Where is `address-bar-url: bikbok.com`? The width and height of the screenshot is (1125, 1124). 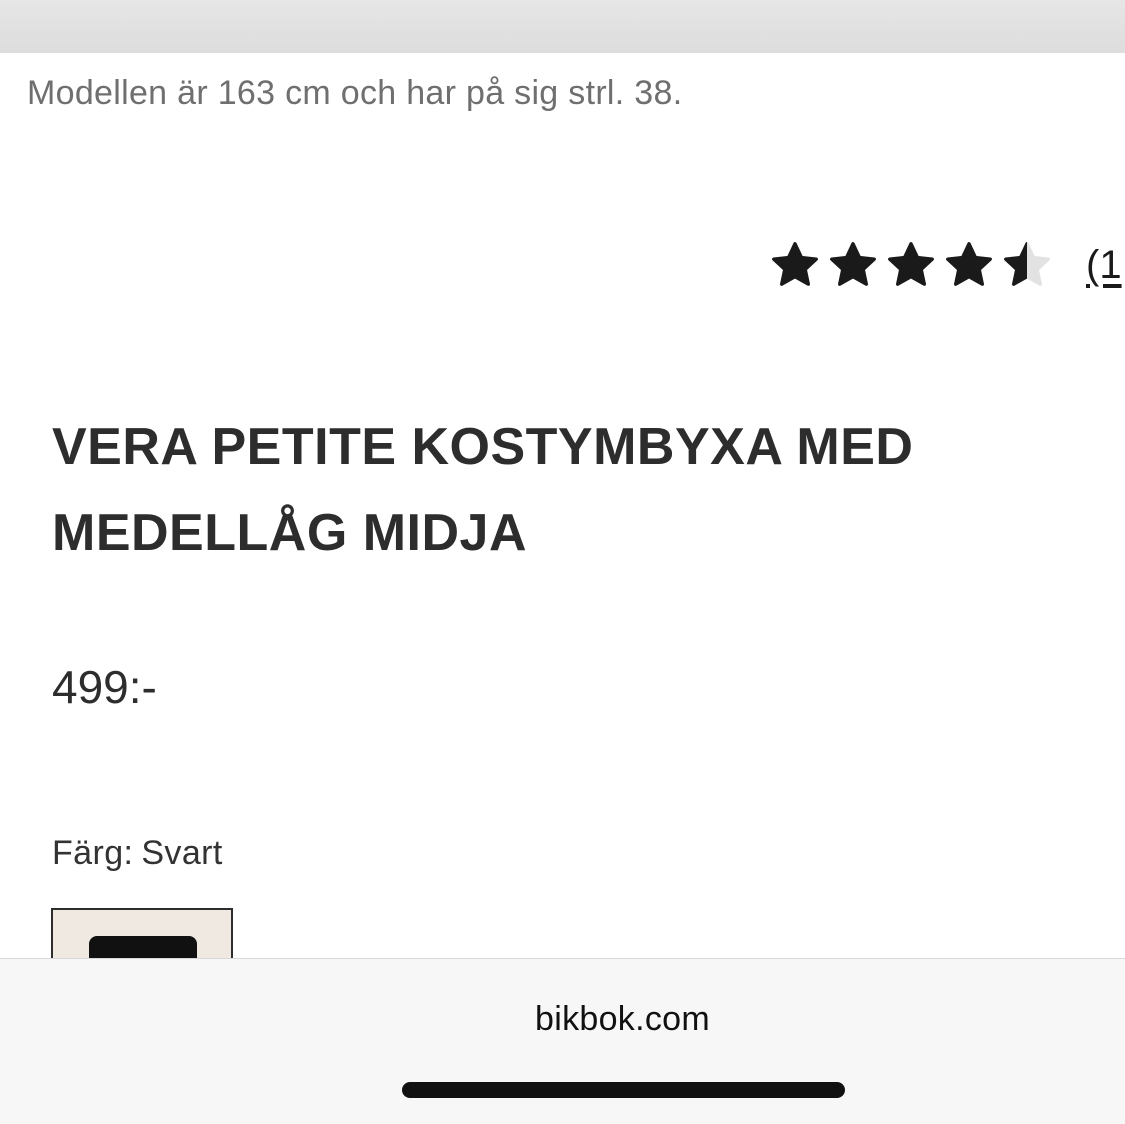 address-bar-url: bikbok.com is located at coordinates (562, 1019).